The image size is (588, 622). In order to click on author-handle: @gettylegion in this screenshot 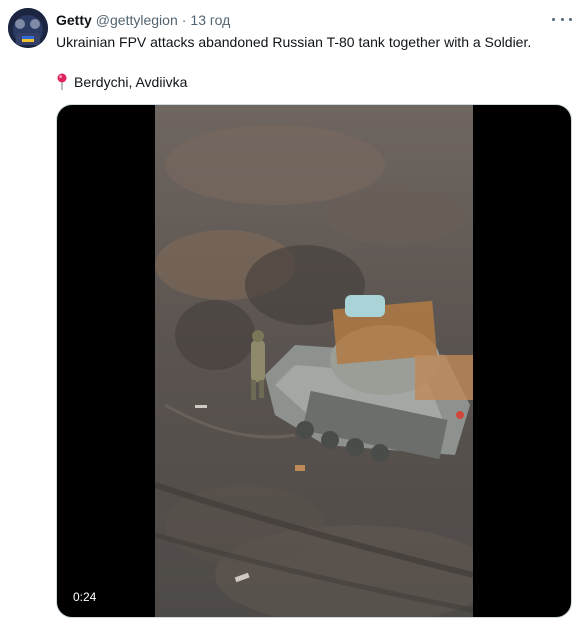, I will do `click(137, 20)`.